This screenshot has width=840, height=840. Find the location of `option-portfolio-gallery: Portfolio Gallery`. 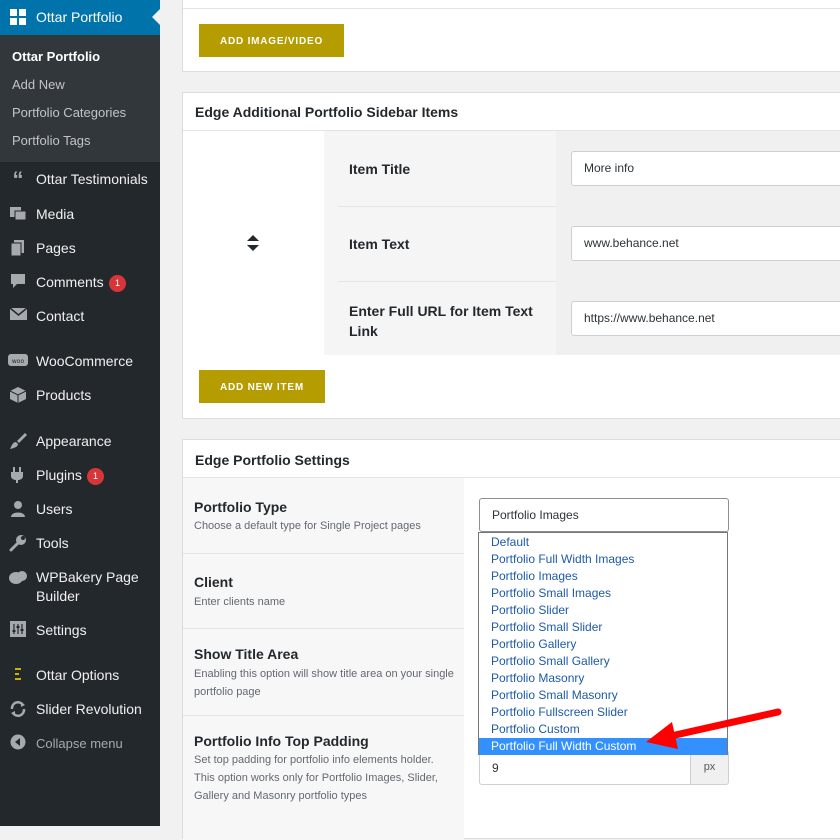

option-portfolio-gallery: Portfolio Gallery is located at coordinates (603, 644).